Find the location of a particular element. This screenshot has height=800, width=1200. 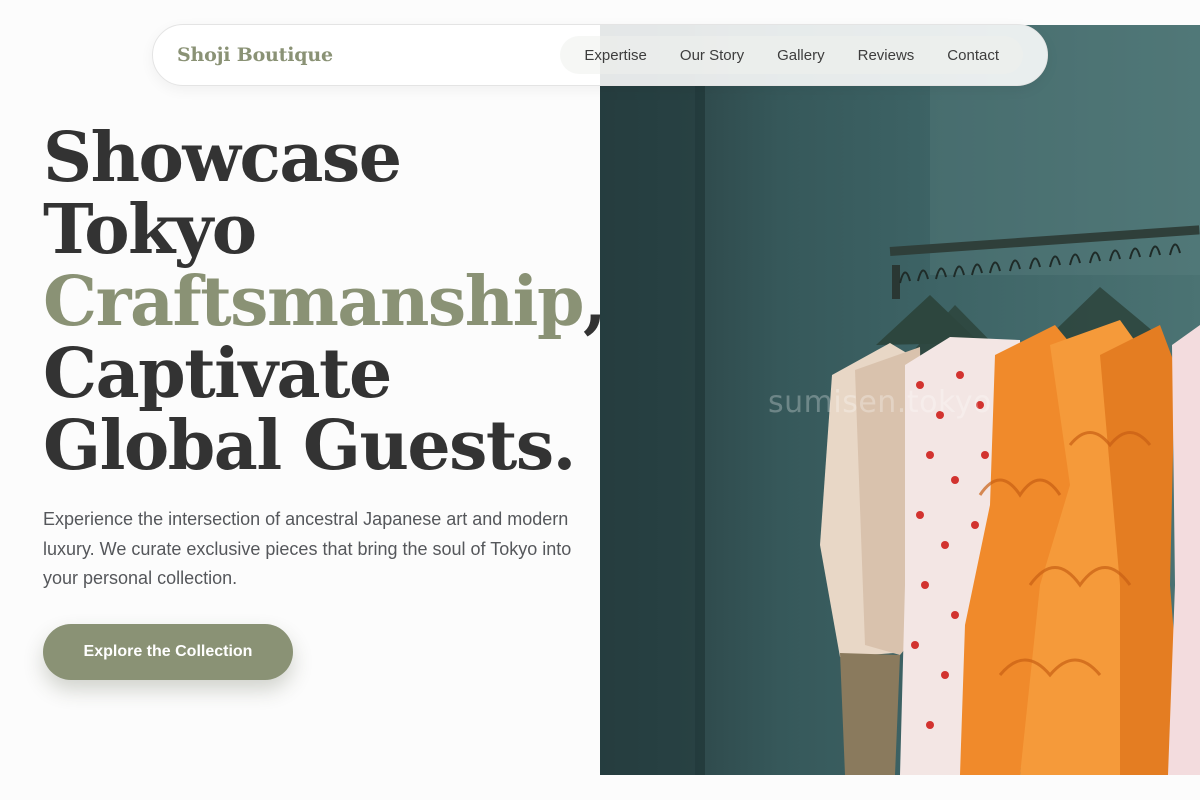

nav-link-reviews: Reviews is located at coordinates (886, 55).